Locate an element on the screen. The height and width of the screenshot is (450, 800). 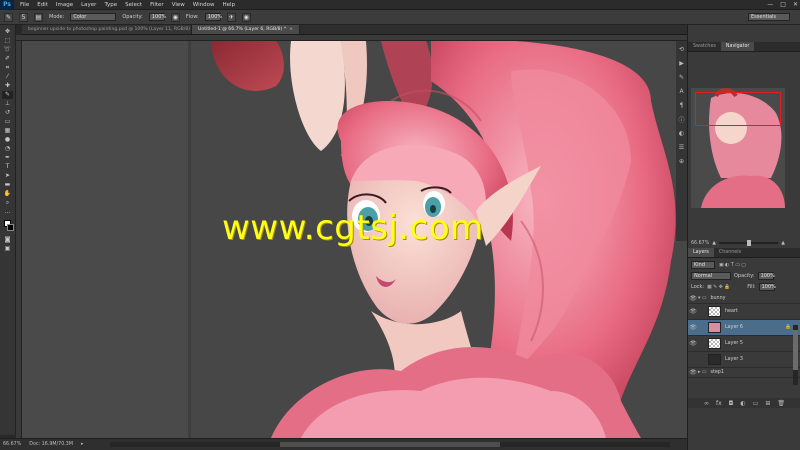
move-tool-icon: ✥ is located at coordinates (7, 32).